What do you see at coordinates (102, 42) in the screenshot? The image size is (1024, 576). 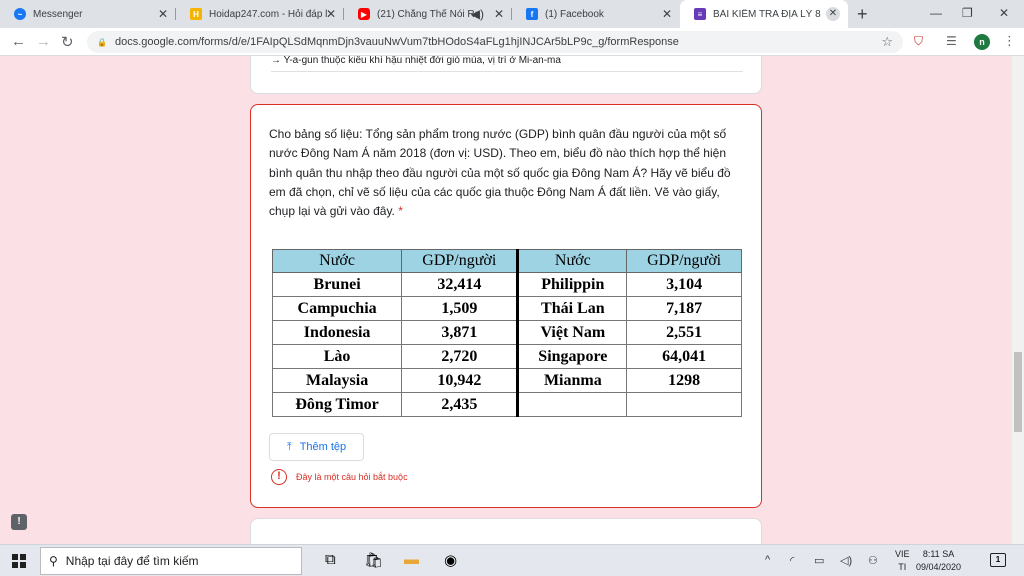 I see `lock-icon: 🔒` at bounding box center [102, 42].